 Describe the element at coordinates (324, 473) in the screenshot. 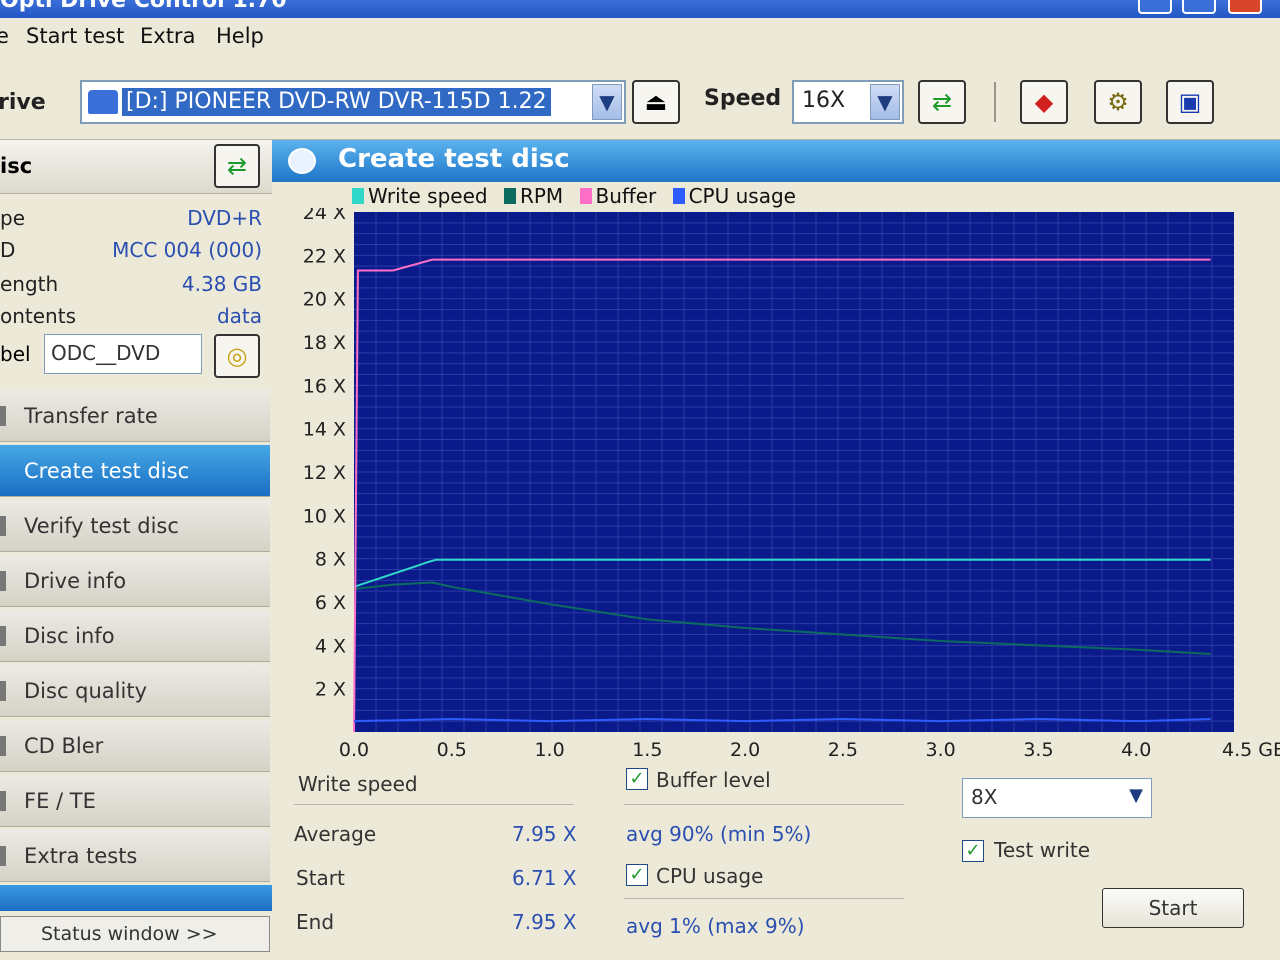

I see `y-tick-label: 12 X` at that location.